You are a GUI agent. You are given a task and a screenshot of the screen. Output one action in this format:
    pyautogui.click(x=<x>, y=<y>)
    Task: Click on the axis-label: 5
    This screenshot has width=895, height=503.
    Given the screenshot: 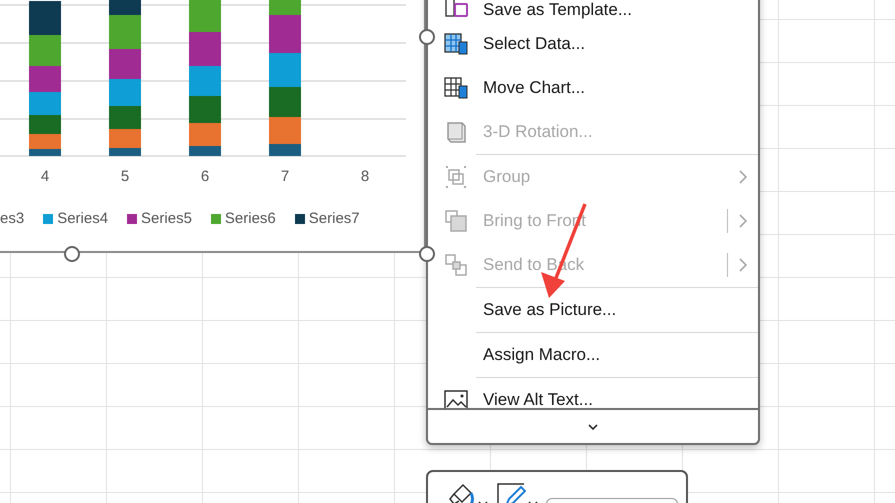 What is the action you would take?
    pyautogui.click(x=125, y=176)
    